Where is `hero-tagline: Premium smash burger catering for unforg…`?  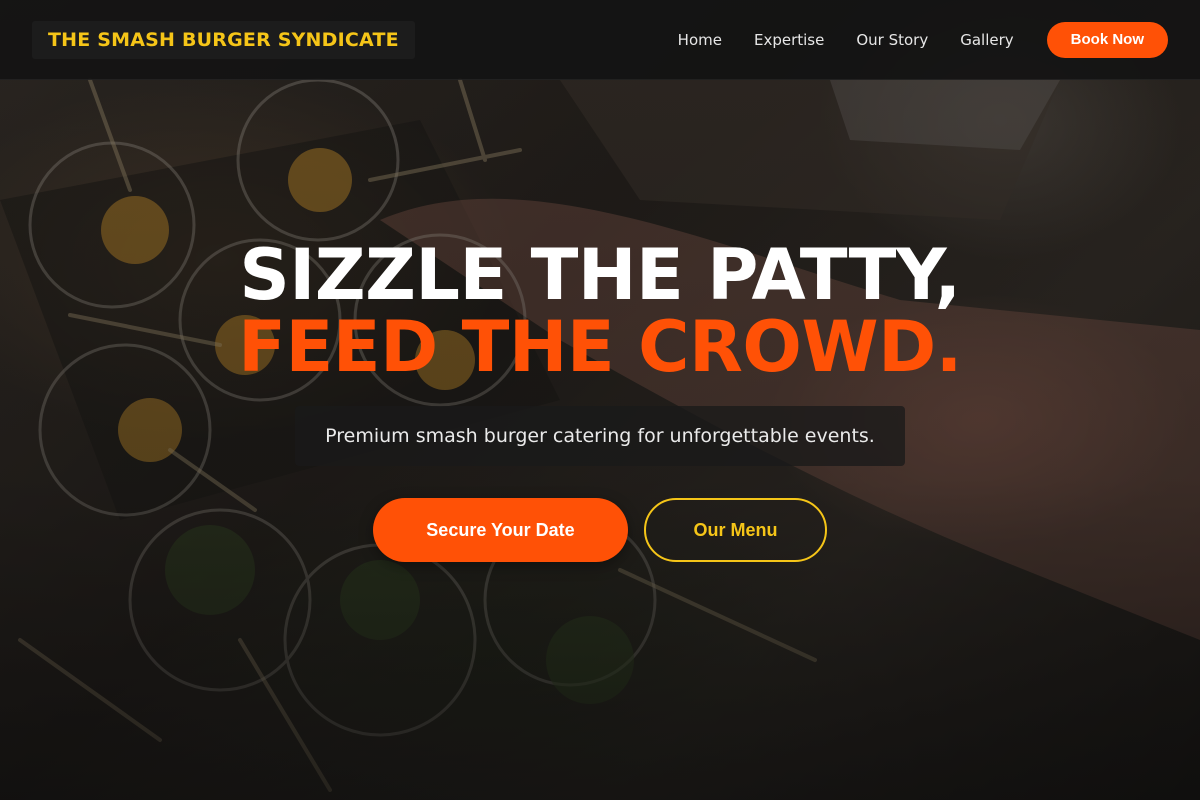
hero-tagline: Premium smash burger catering for unforg… is located at coordinates (600, 436).